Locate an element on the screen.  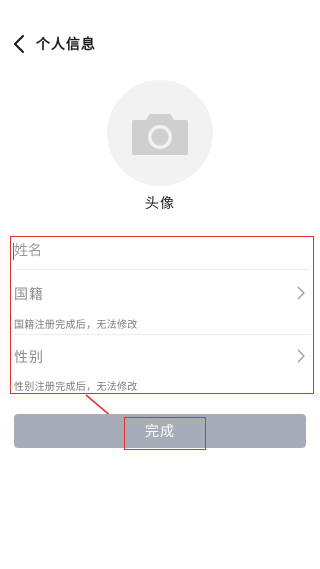
nationality-hint: 国籍注册完成后，无法修改 is located at coordinates (76, 325).